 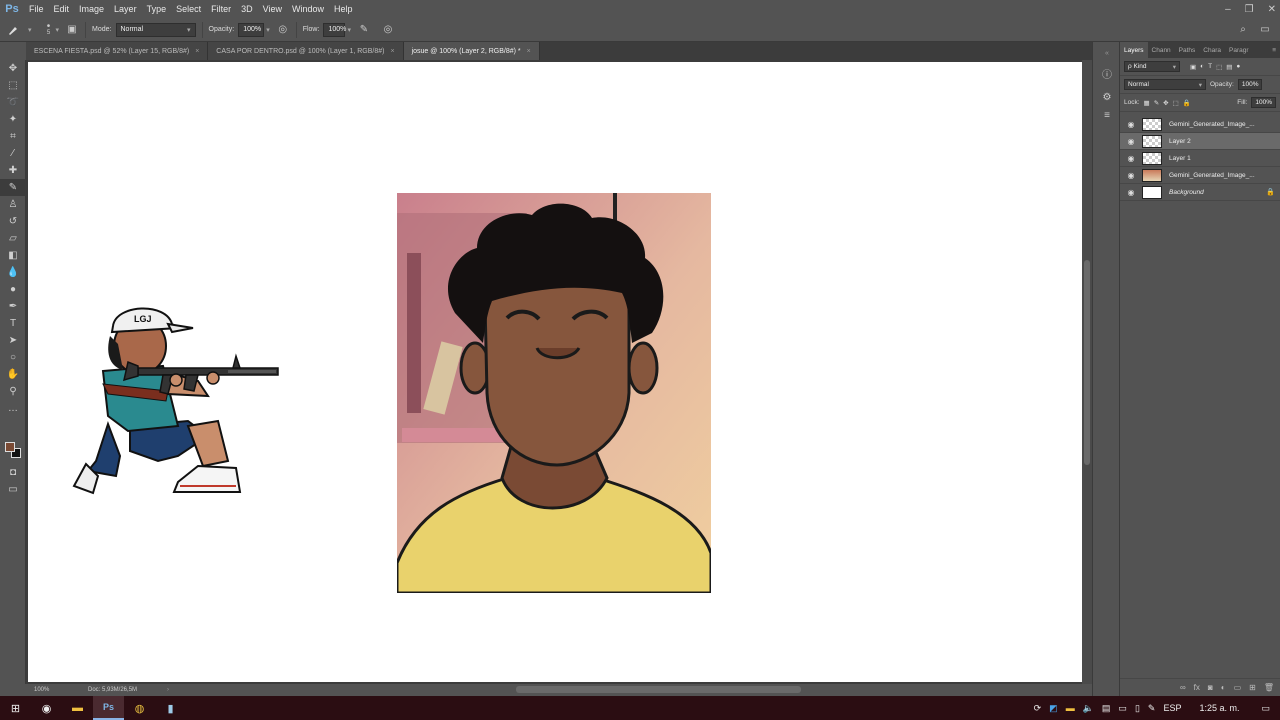 What do you see at coordinates (13, 306) in the screenshot?
I see `pen-icon: ✒` at bounding box center [13, 306].